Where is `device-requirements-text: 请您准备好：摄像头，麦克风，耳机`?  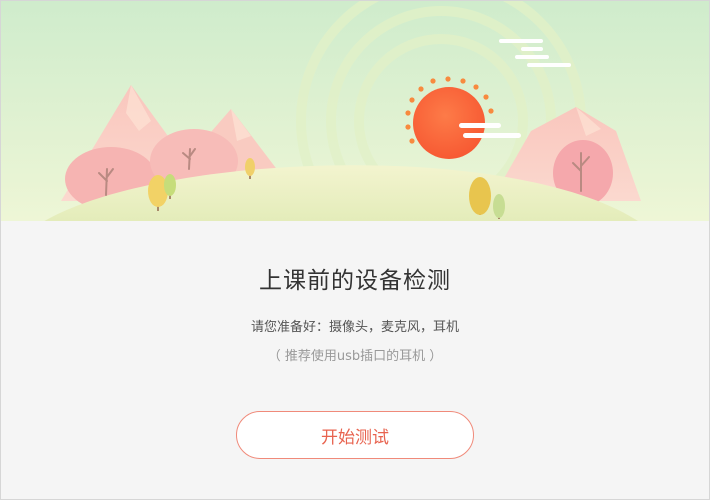 device-requirements-text: 请您准备好：摄像头，麦克风，耳机 is located at coordinates (354, 327).